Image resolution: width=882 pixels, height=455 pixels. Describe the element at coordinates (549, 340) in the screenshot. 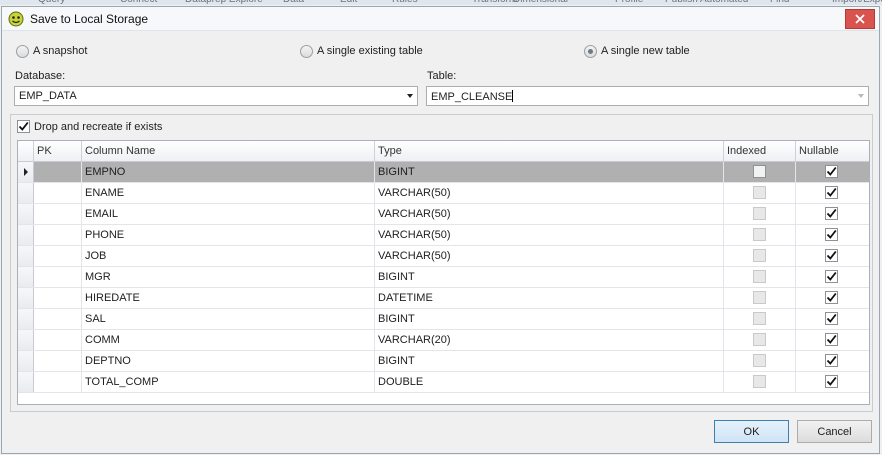

I see `type-cell: VARCHAR(20)` at that location.